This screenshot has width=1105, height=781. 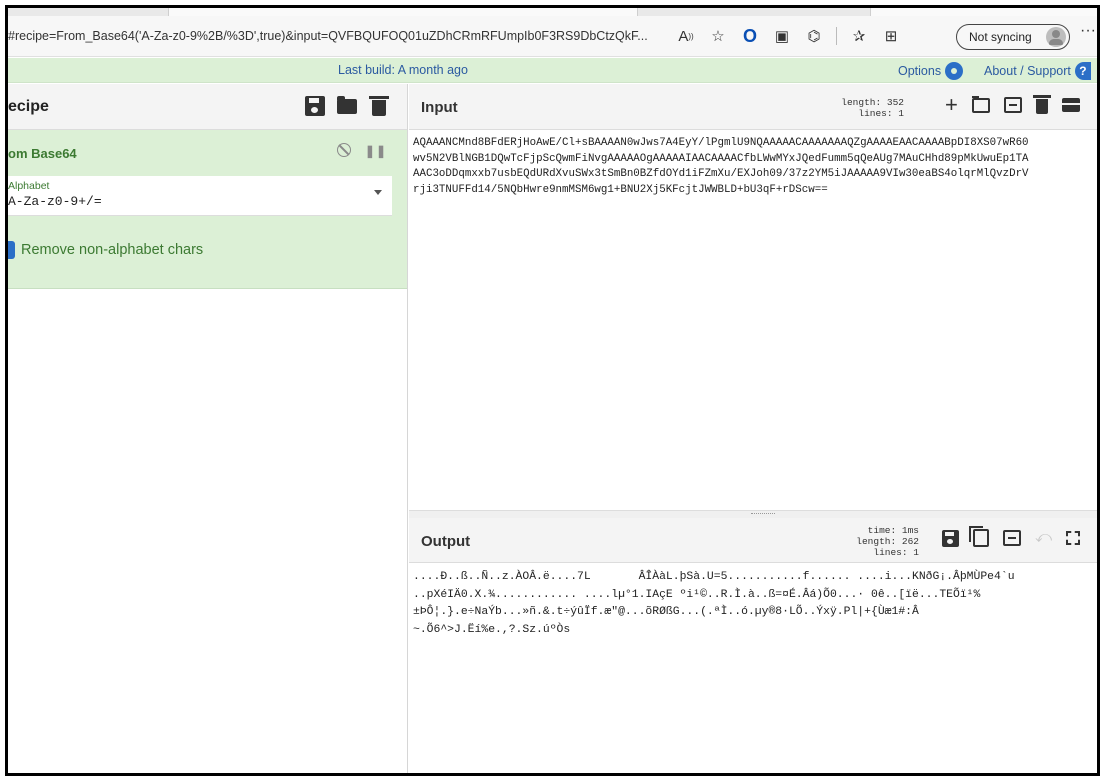 What do you see at coordinates (836, 36) in the screenshot?
I see `toolbar-divider` at bounding box center [836, 36].